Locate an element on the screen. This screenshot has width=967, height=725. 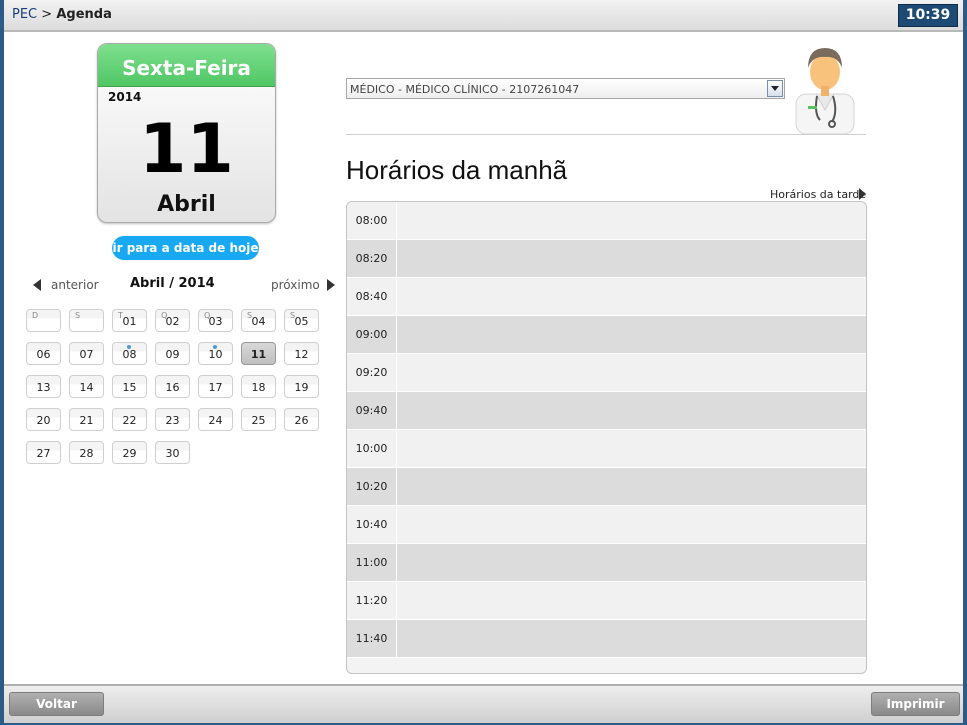
calendar-day-cell: Q 02 is located at coordinates (172, 320).